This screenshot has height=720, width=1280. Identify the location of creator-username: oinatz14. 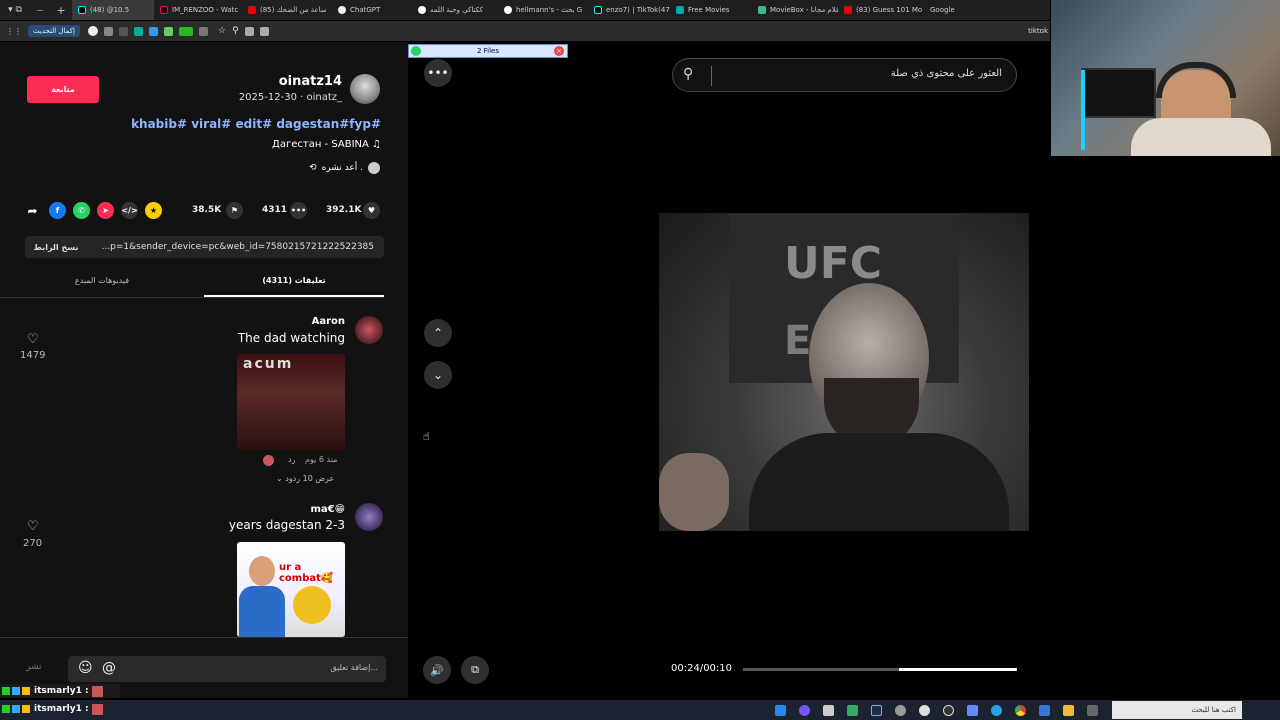
(291, 81).